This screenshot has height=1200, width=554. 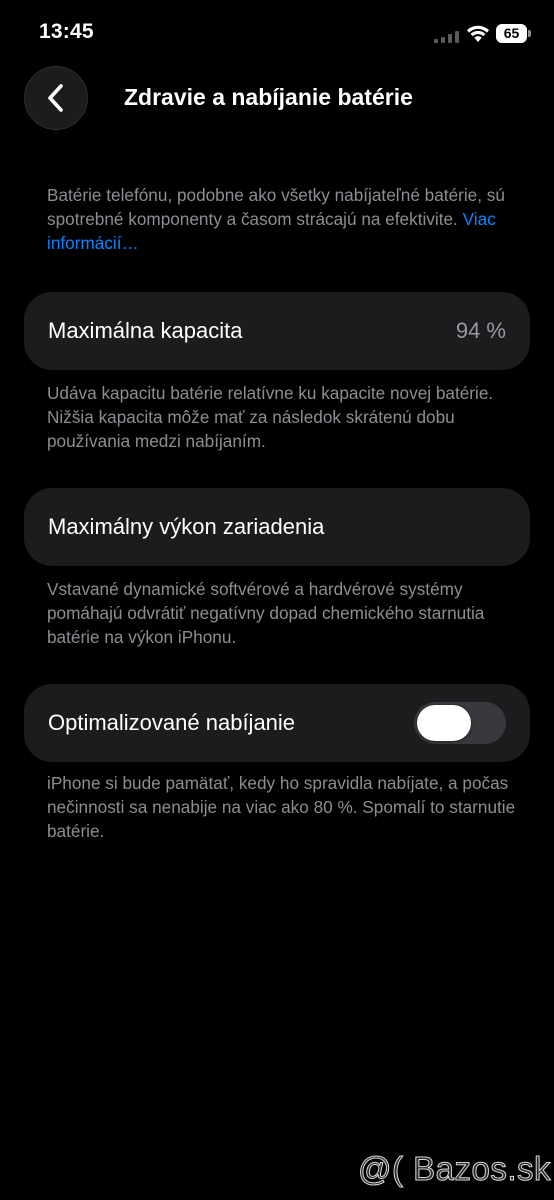 I want to click on max-capacity-label: Maximálna kapacita, so click(x=145, y=330).